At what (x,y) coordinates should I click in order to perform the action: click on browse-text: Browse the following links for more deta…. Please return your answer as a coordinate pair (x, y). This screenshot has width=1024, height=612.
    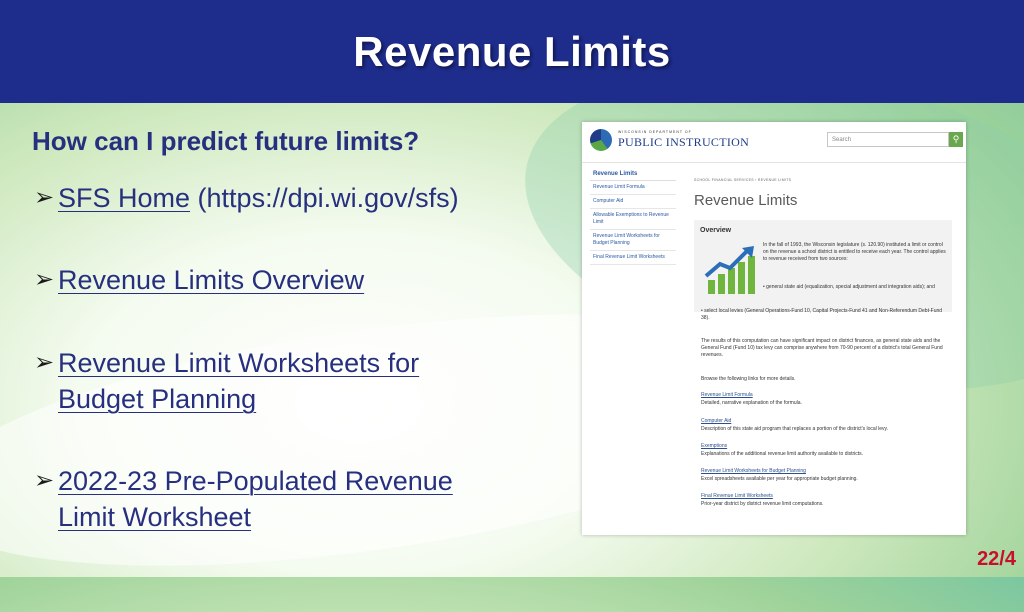
    Looking at the image, I should click on (748, 379).